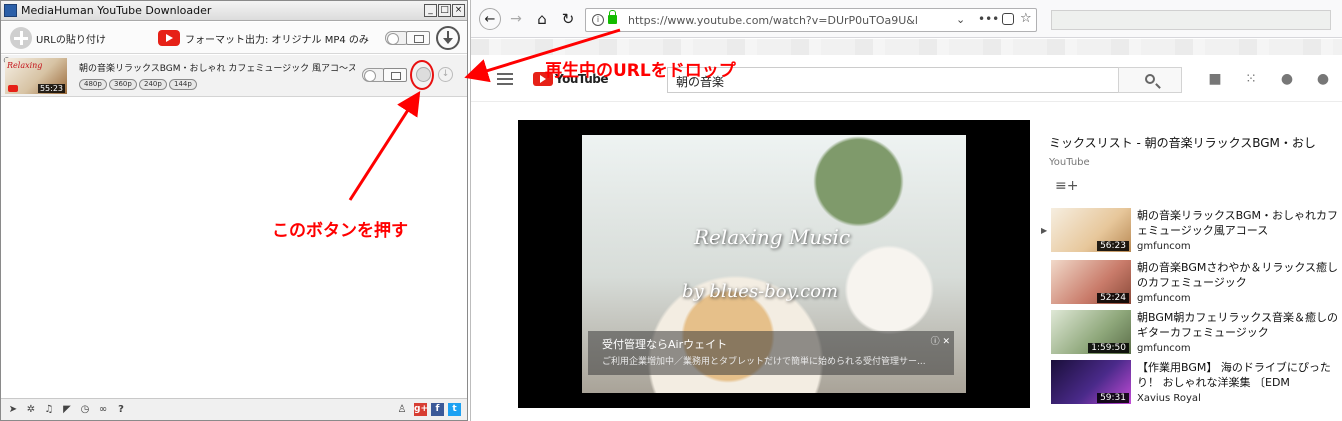 The image size is (1342, 421). I want to click on arrow-to-button, so click(384, 145).